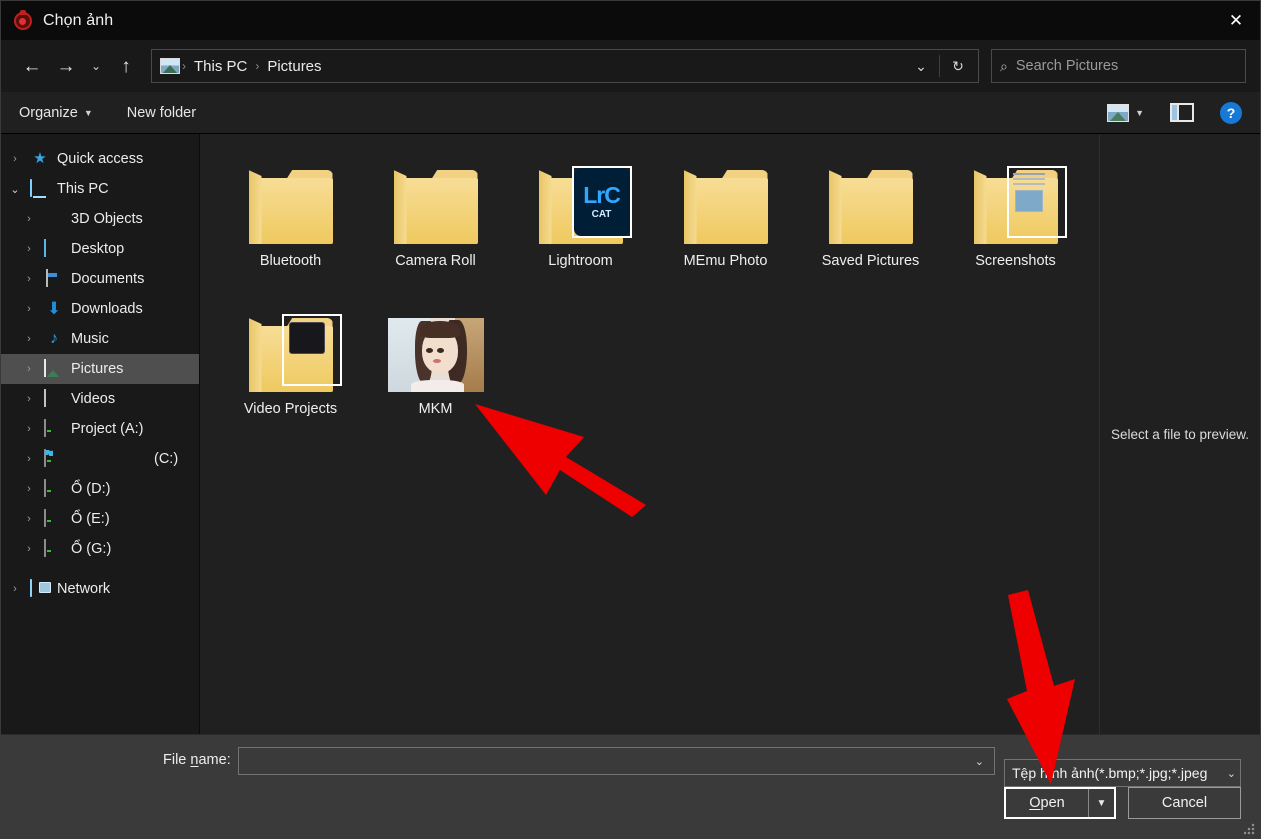 Image resolution: width=1261 pixels, height=839 pixels. I want to click on portrait-photo-thumbnail, so click(435, 349).